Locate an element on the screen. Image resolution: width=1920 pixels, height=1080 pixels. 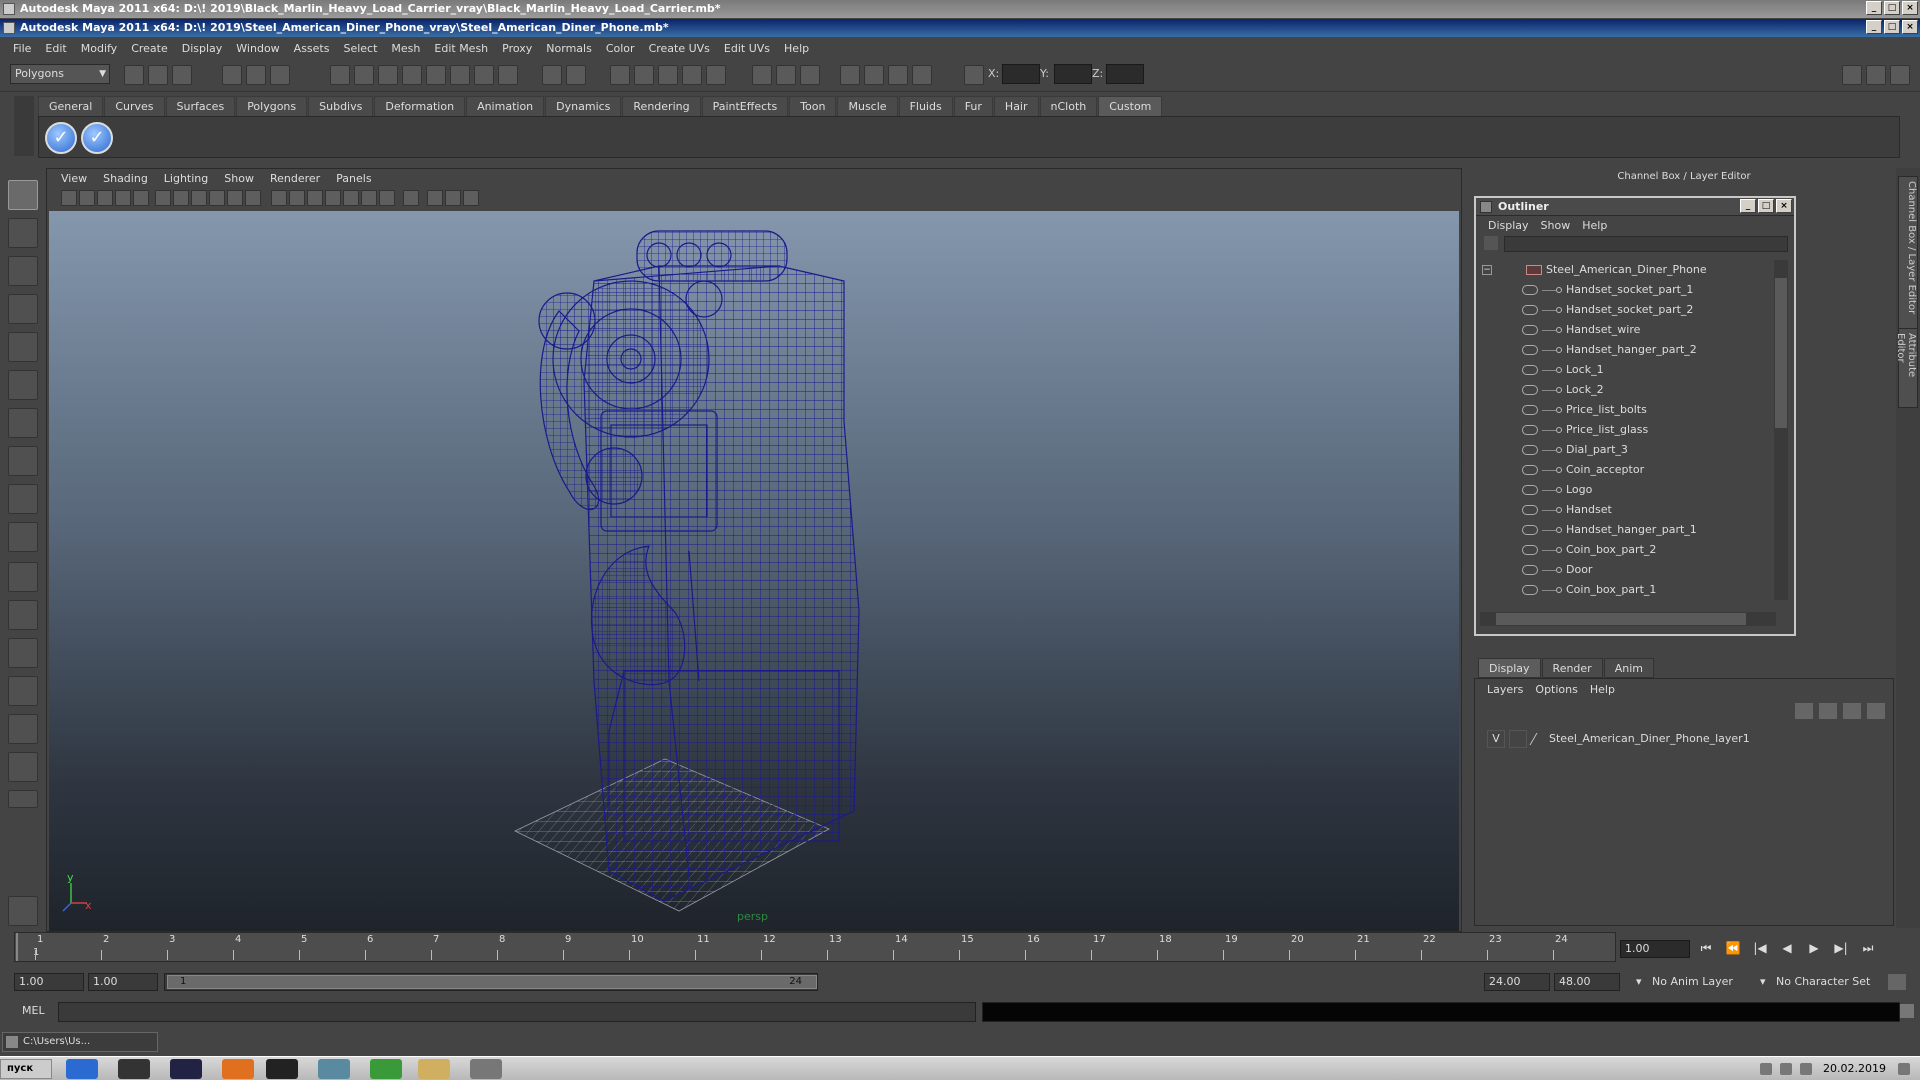
menu-edit-uvs: Edit UVs is located at coordinates (747, 48).